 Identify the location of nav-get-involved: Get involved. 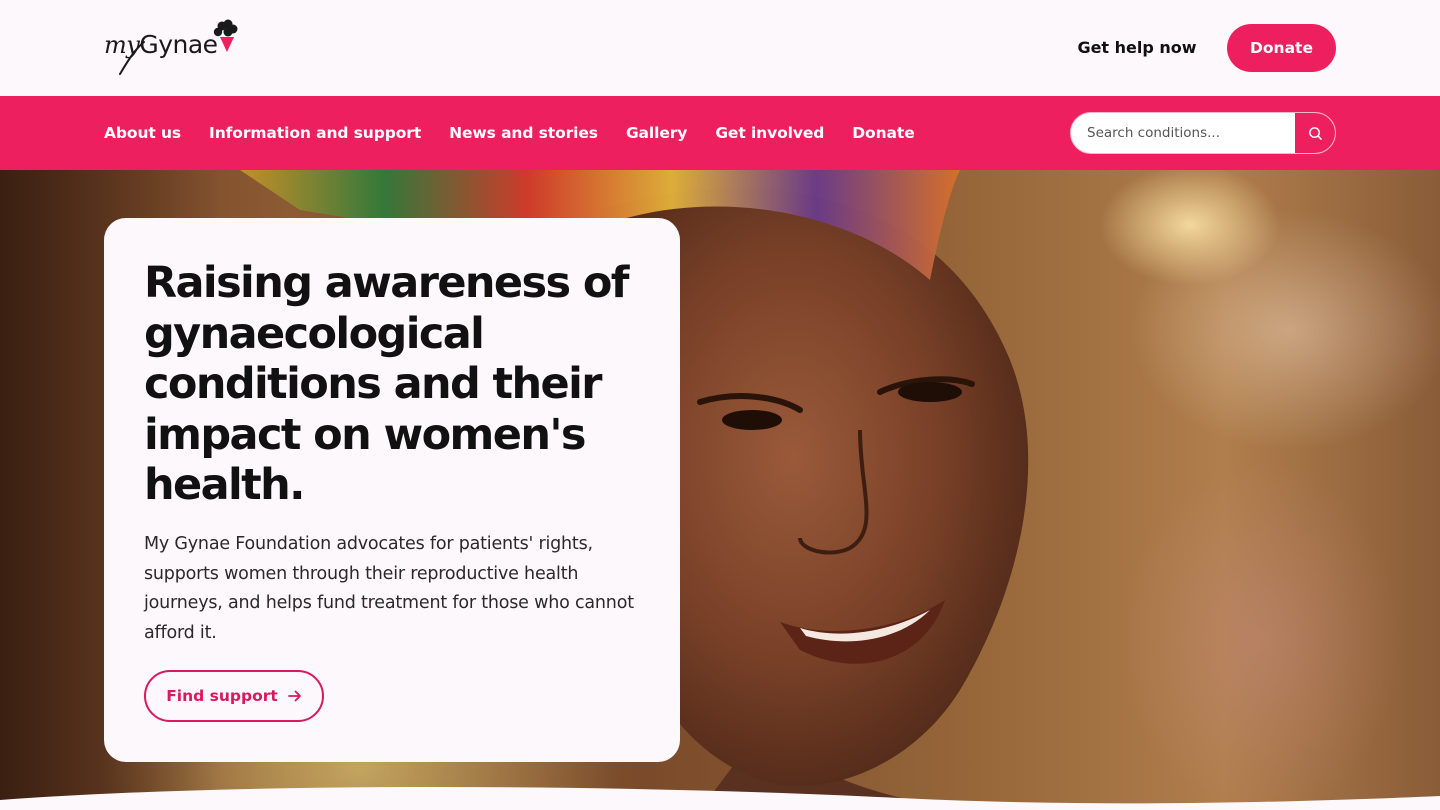
(769, 133).